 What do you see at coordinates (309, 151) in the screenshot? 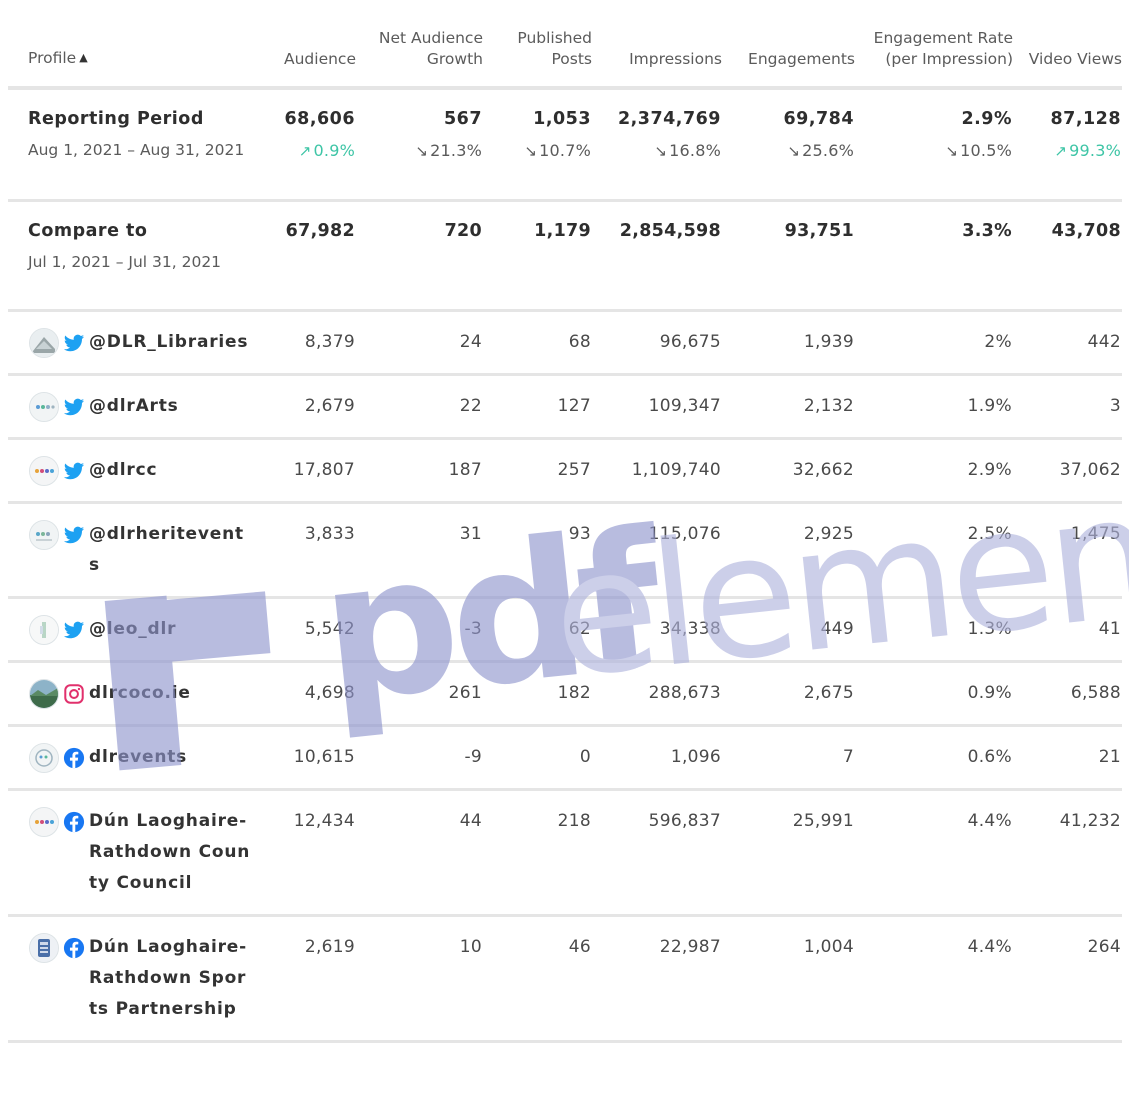
I see `rp-delta: ↗ 0.9%` at bounding box center [309, 151].